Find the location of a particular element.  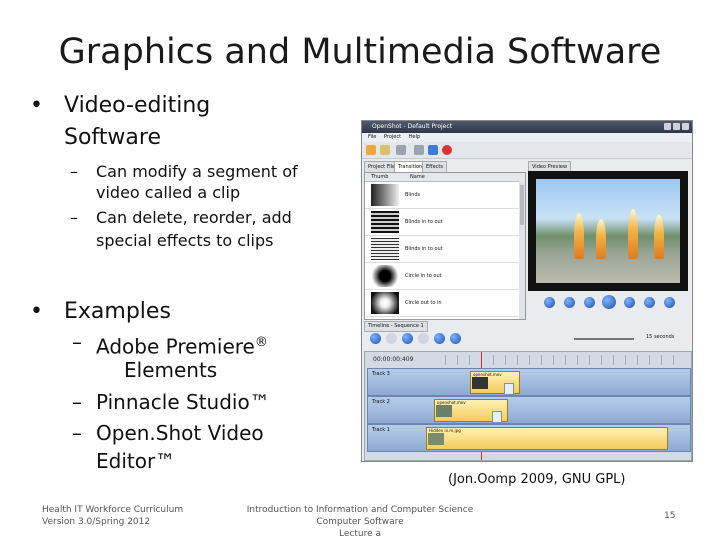

track-label: Track 2 is located at coordinates (381, 402).